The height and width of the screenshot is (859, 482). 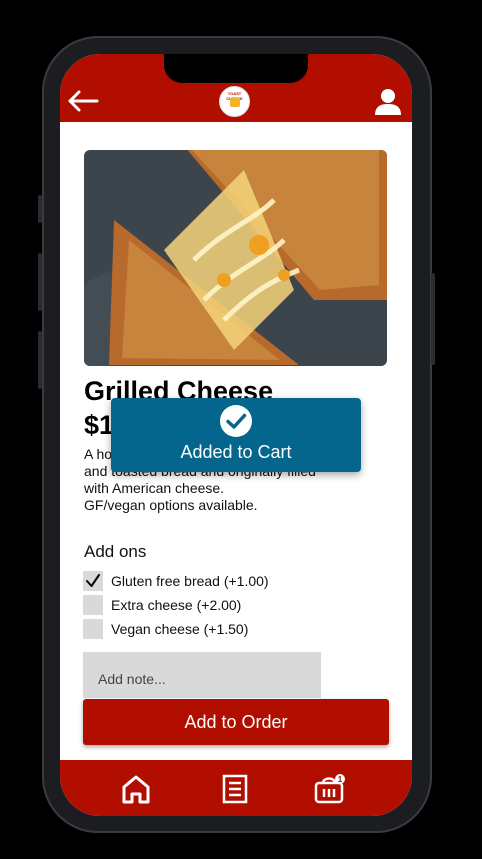 I want to click on user-icon, so click(x=388, y=102).